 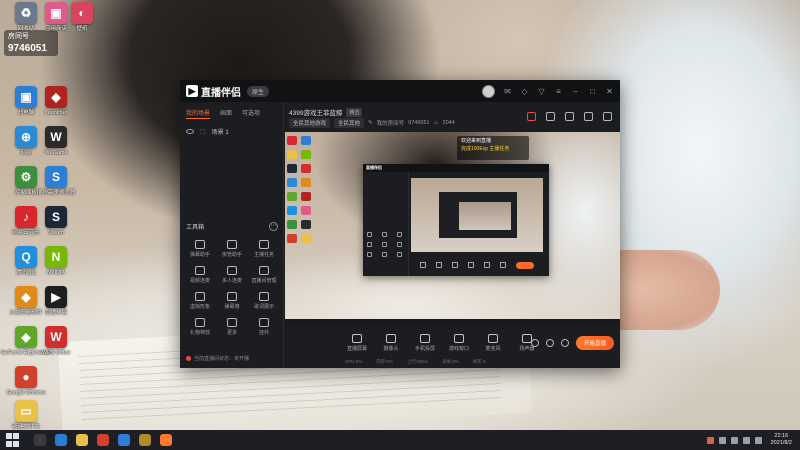 I want to click on room-badge-label: 房间号, so click(x=18, y=36).